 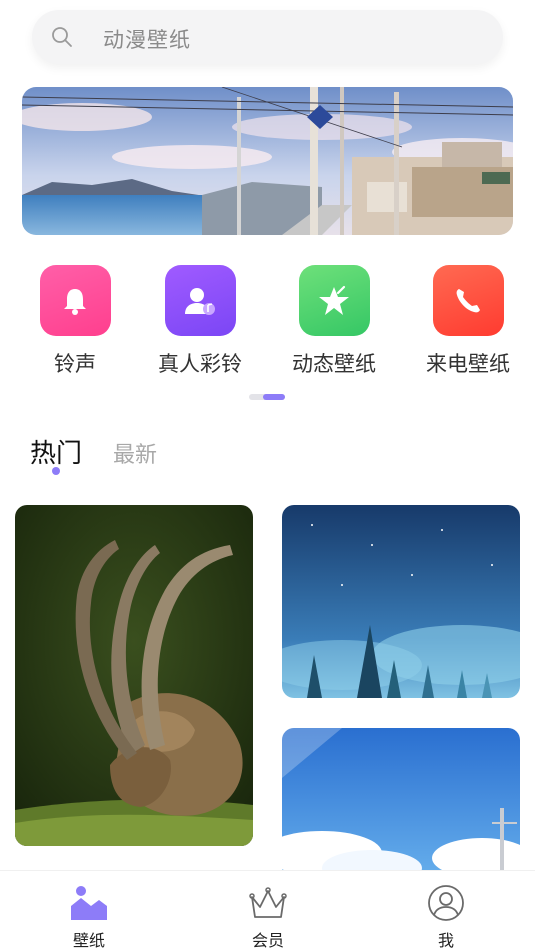 I want to click on nav-wallpaper: 壁纸, so click(x=89, y=917).